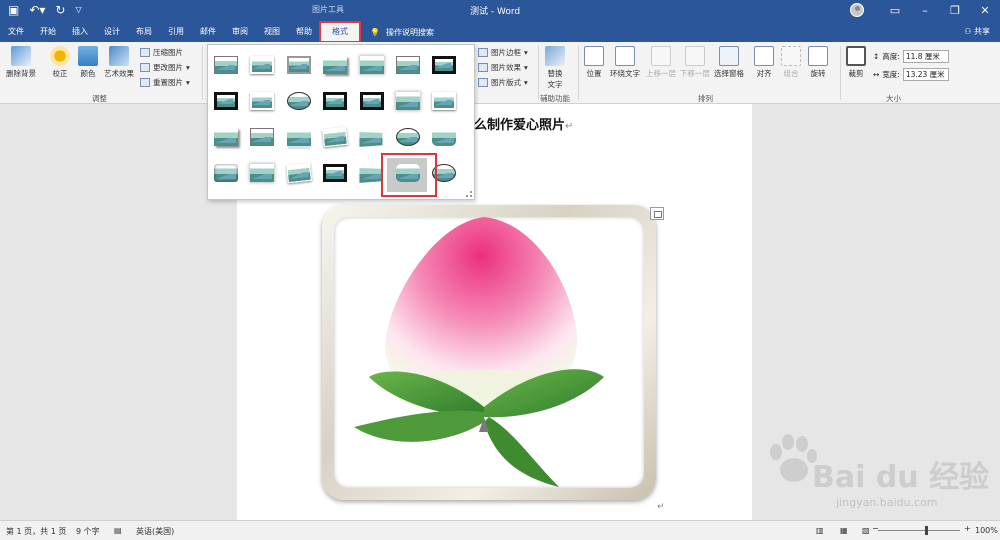 The image size is (1000, 540). Describe the element at coordinates (340, 32) in the screenshot. I see `tab-format: 格式` at that location.